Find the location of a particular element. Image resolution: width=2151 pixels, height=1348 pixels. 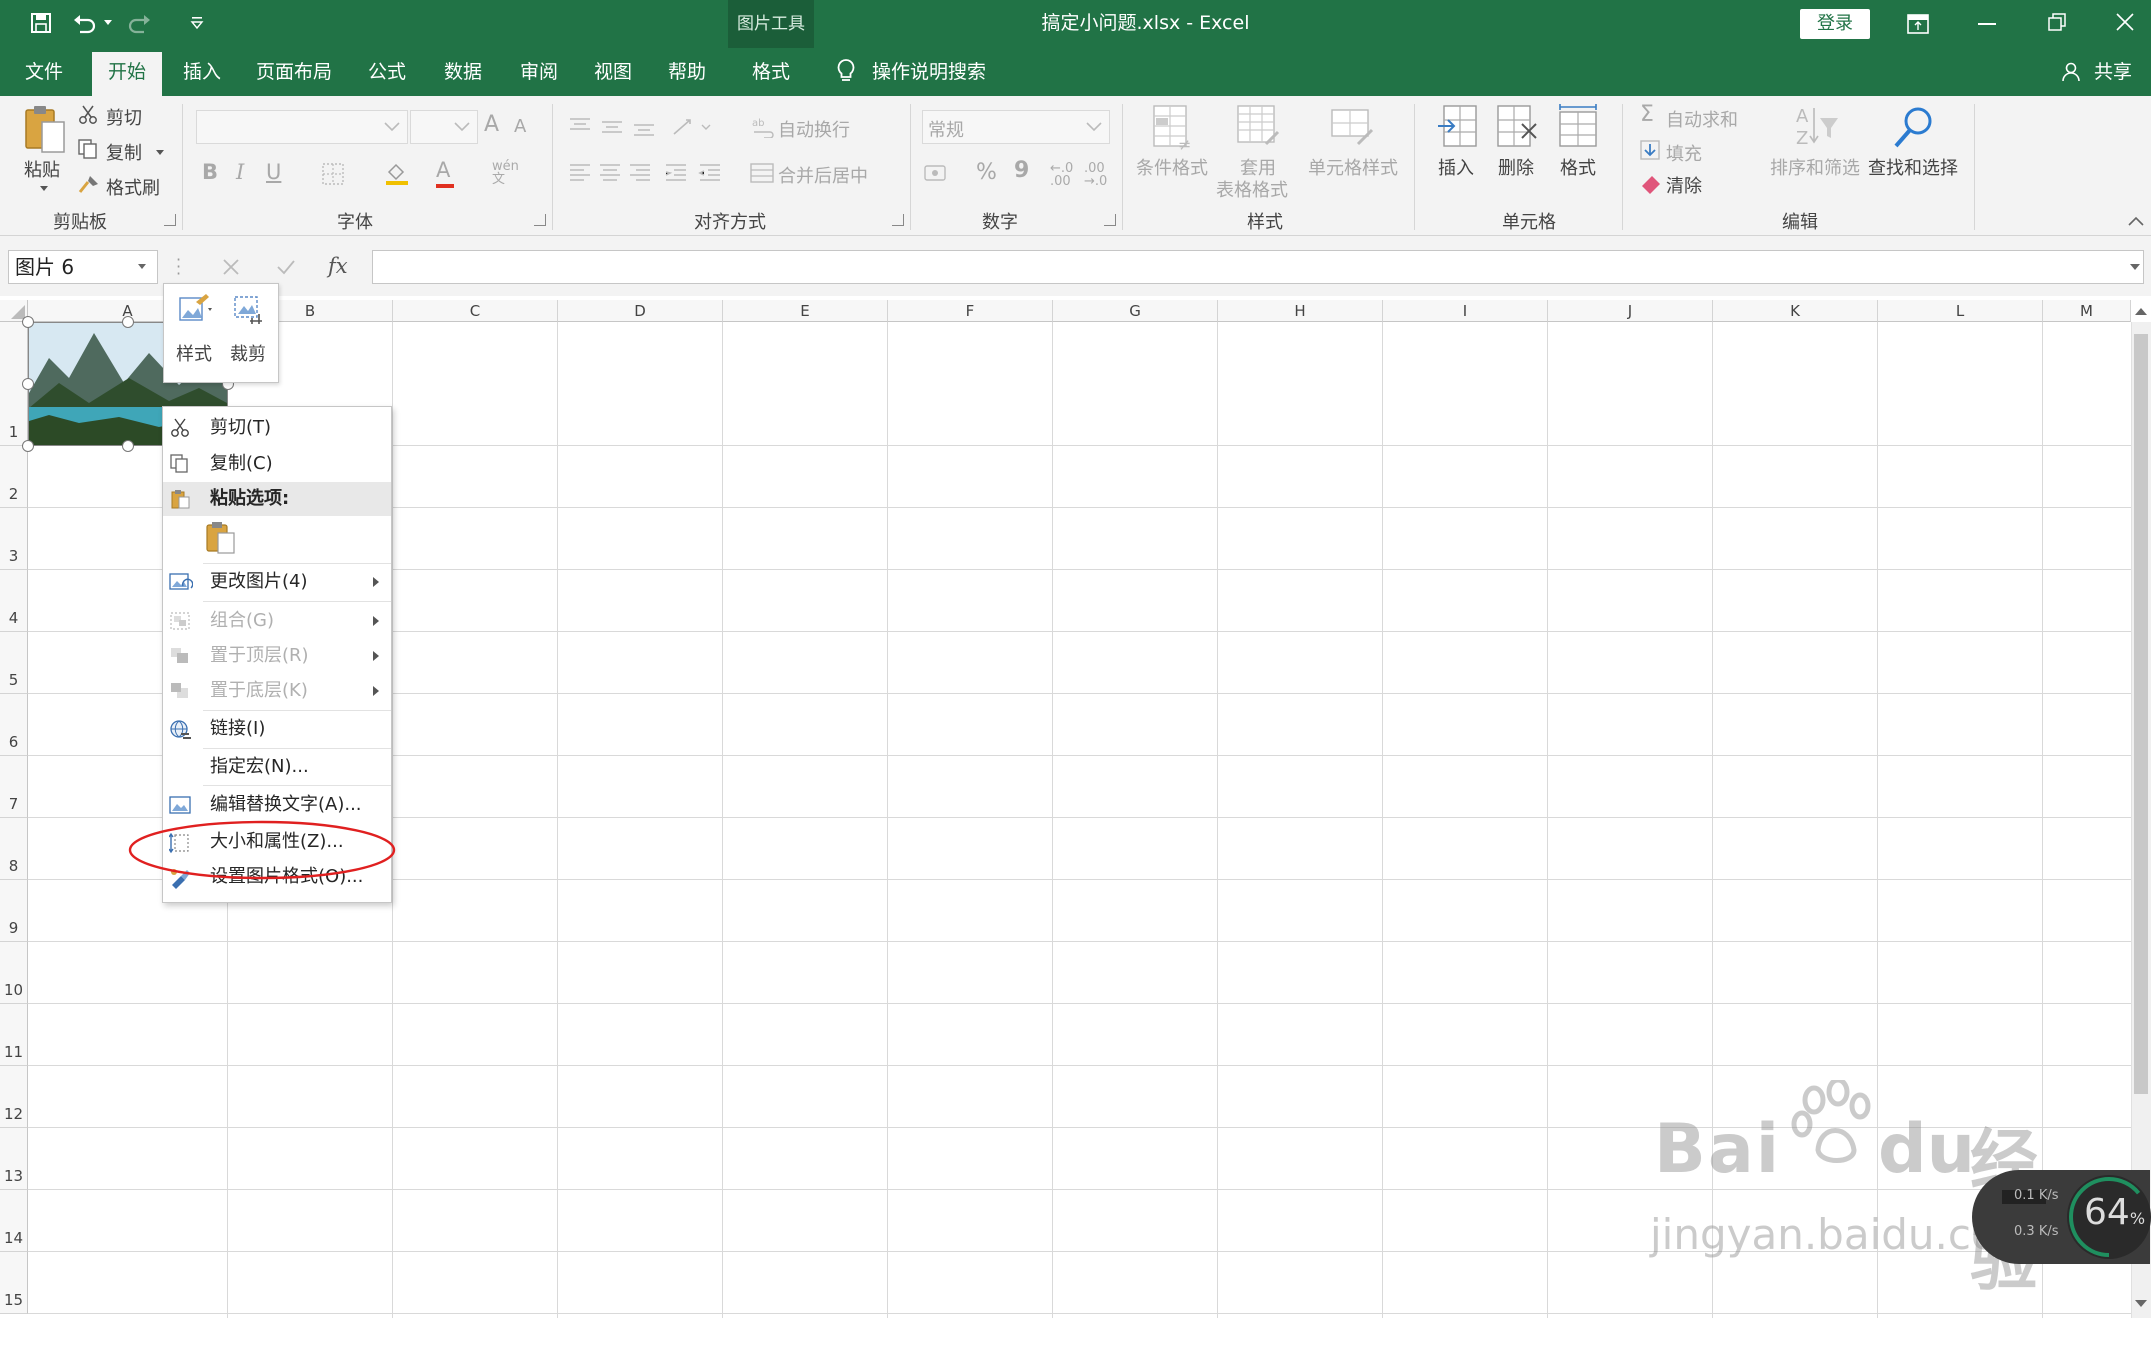

menu-item-bring-front: 置于顶层(R) is located at coordinates (277, 656).